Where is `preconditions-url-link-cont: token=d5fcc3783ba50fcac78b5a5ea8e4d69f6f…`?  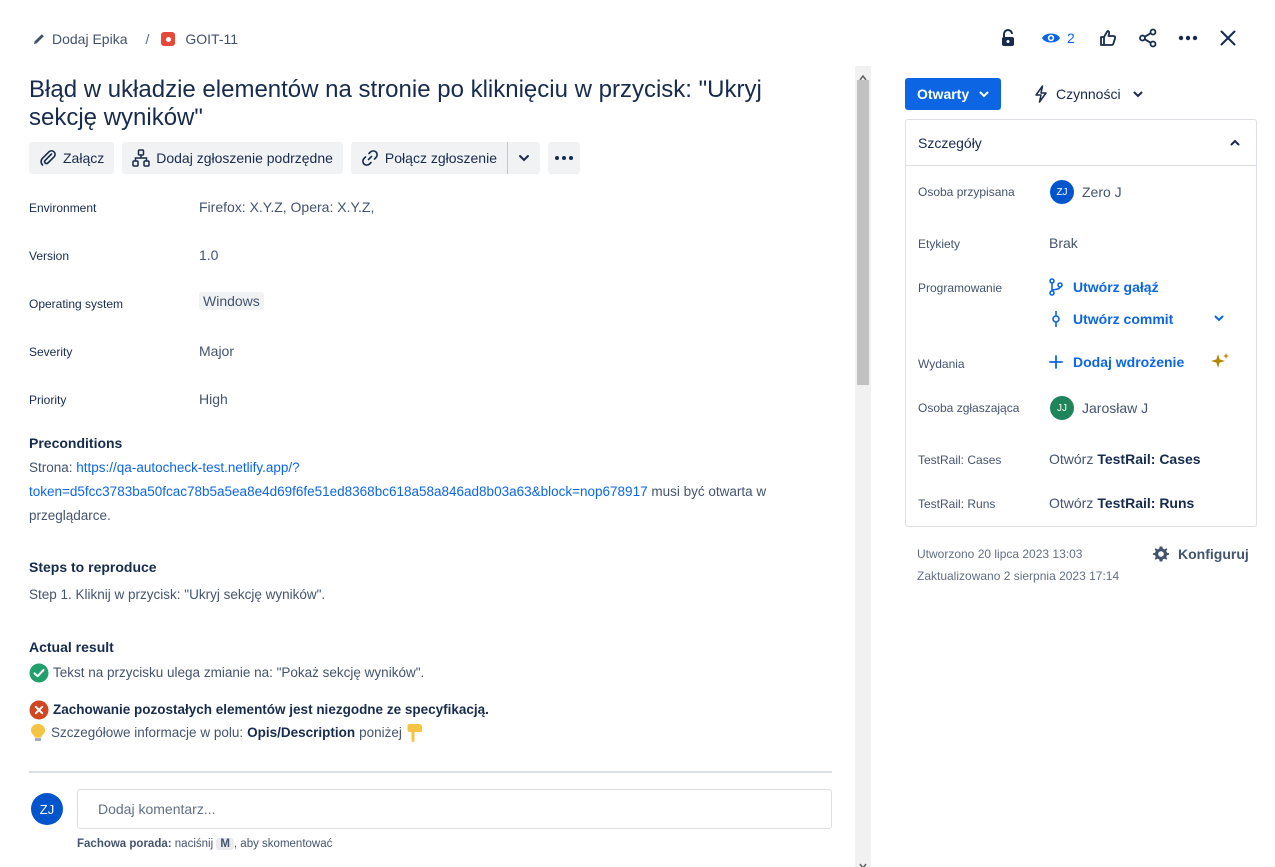
preconditions-url-link-cont: token=d5fcc3783ba50fcac78b5a5ea8e4d69f6f… is located at coordinates (338, 491).